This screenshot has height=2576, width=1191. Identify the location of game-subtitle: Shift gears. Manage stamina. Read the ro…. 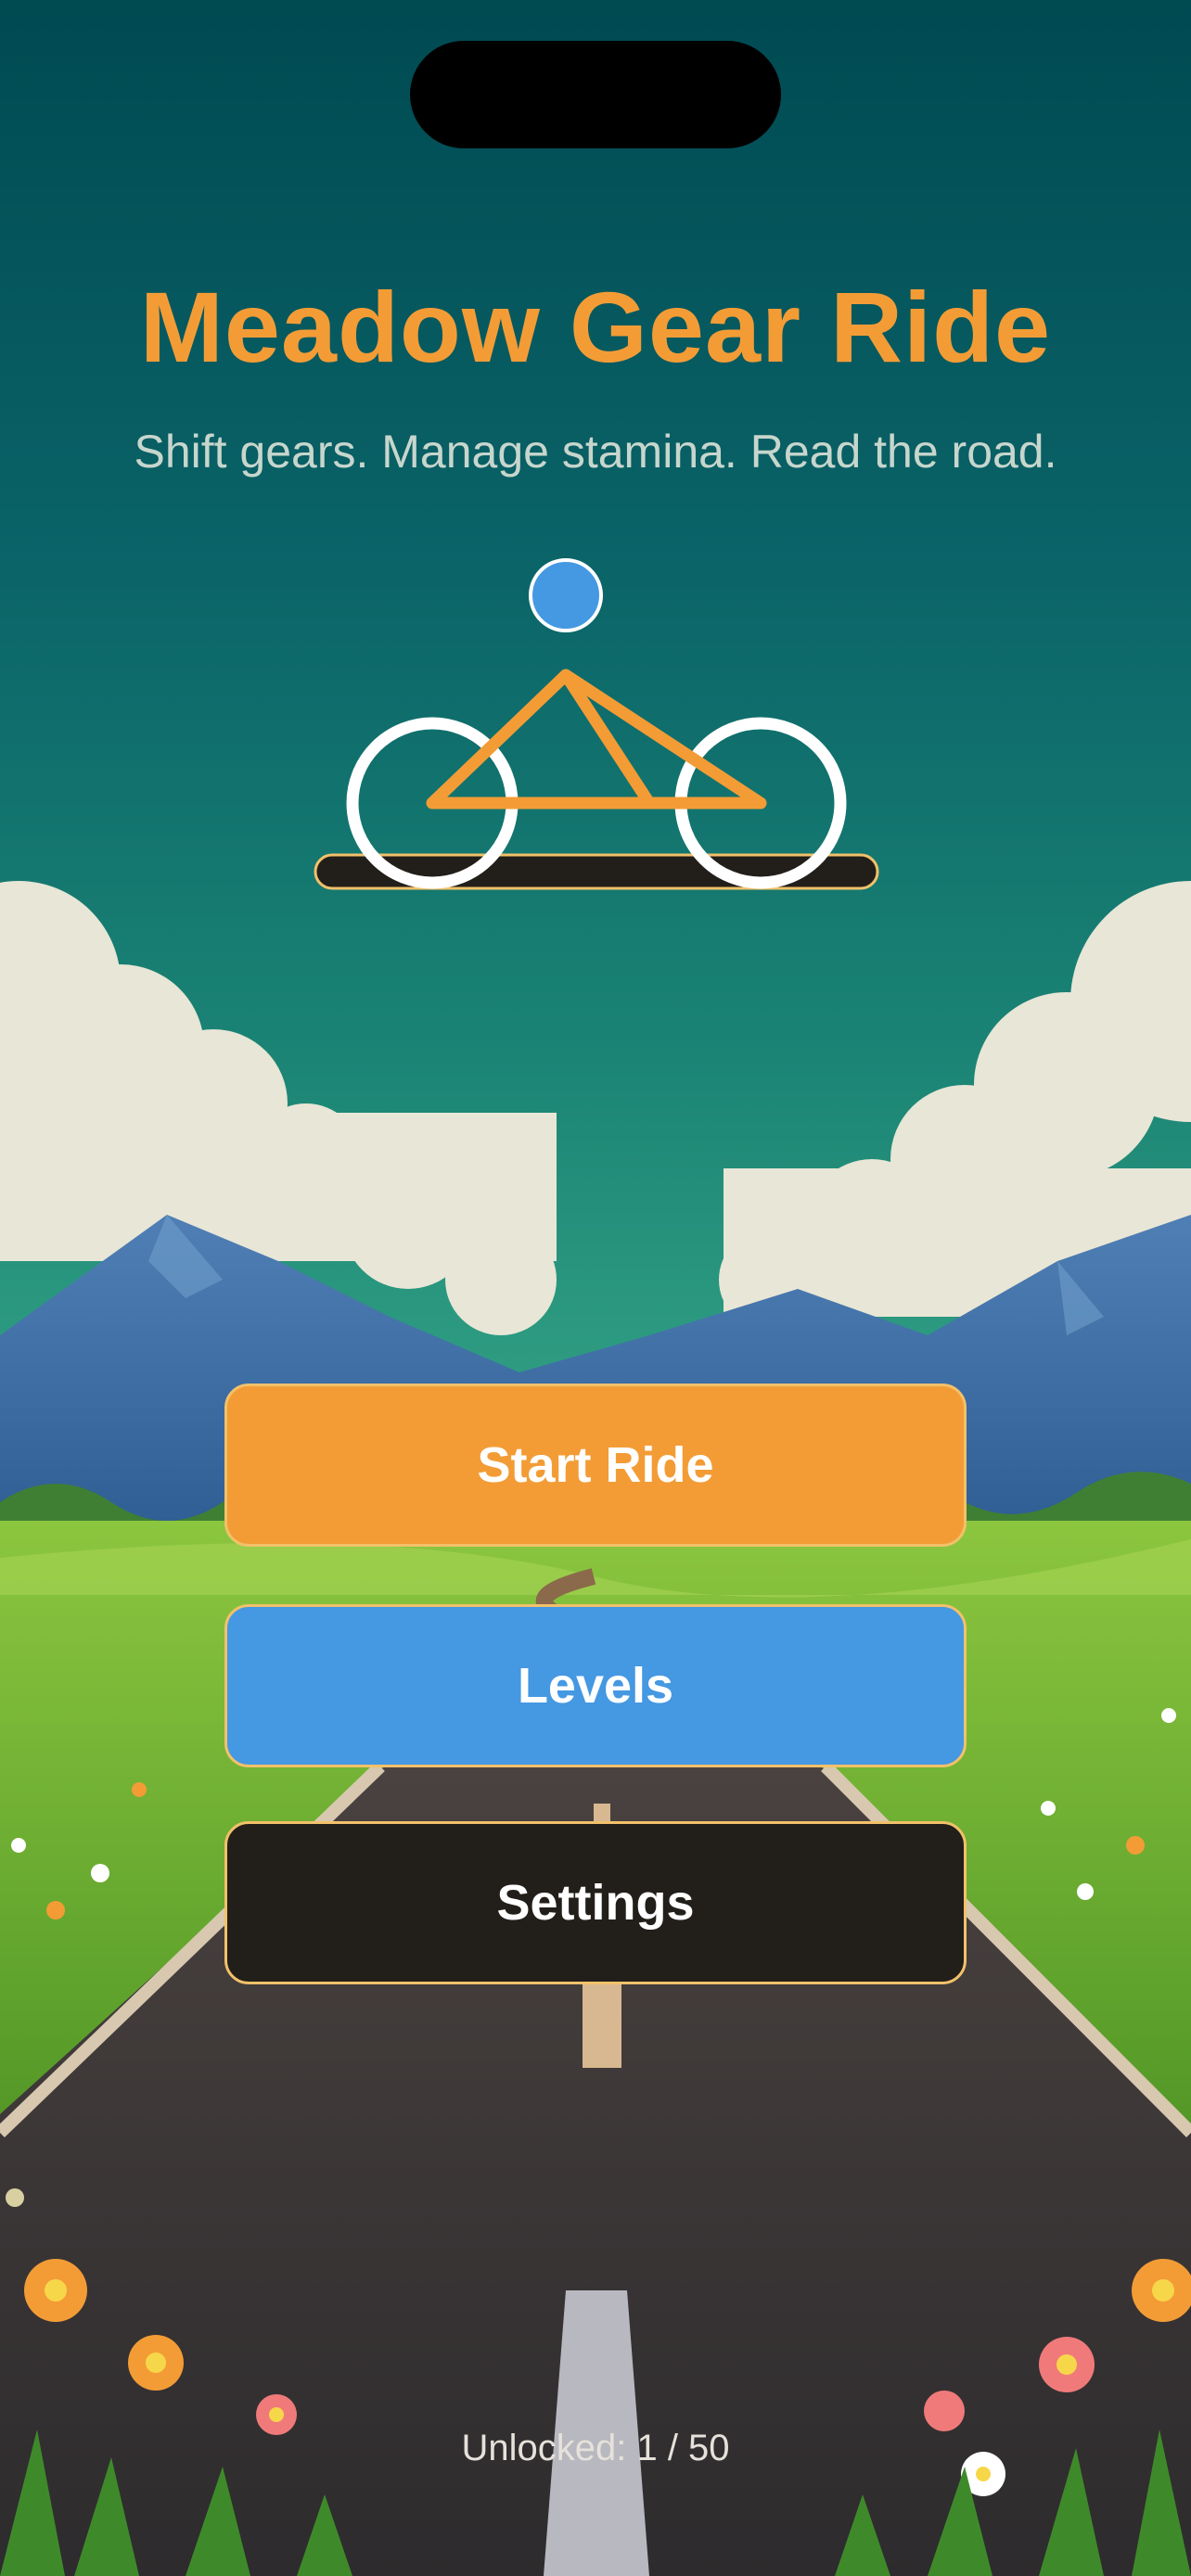
(595, 452).